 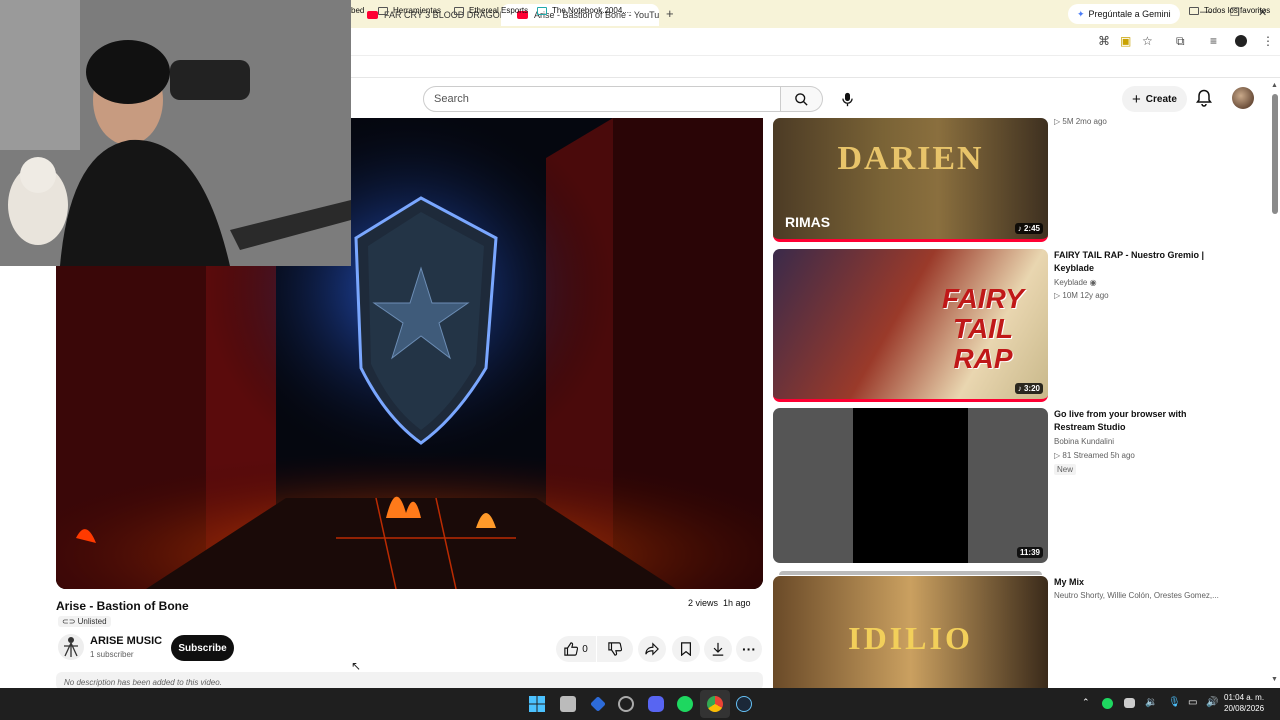 I want to click on upload-age: 1h ago, so click(x=737, y=603).